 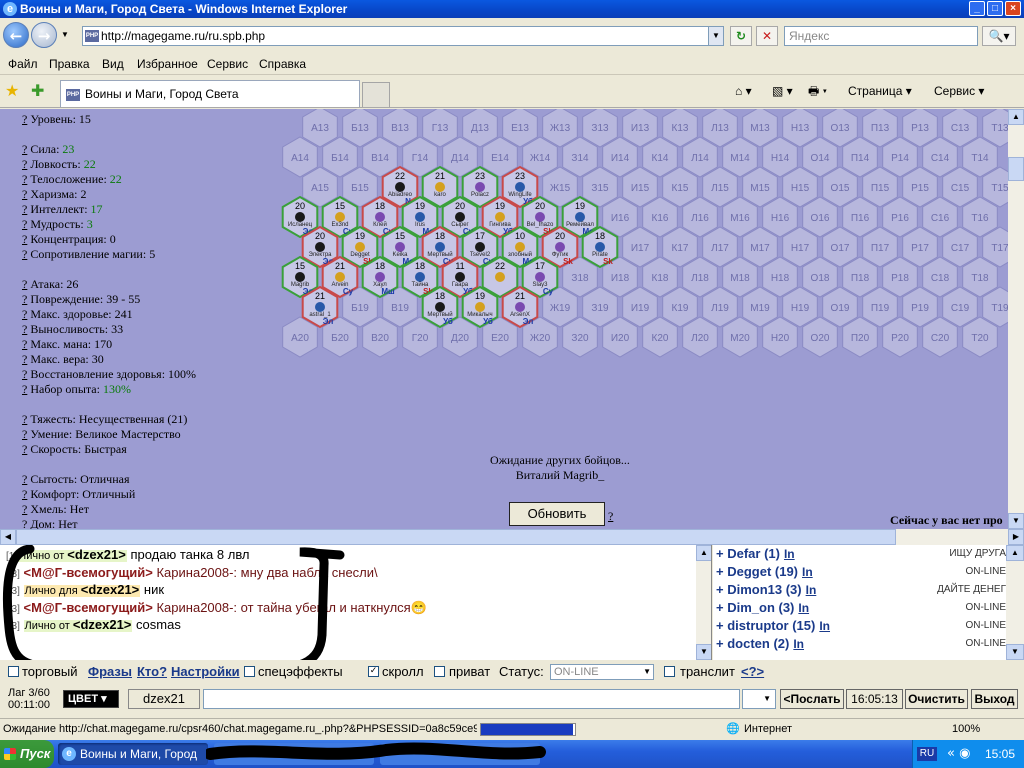 What do you see at coordinates (480, 307) in the screenshot?
I see `unit-token: 19МикалычУб` at bounding box center [480, 307].